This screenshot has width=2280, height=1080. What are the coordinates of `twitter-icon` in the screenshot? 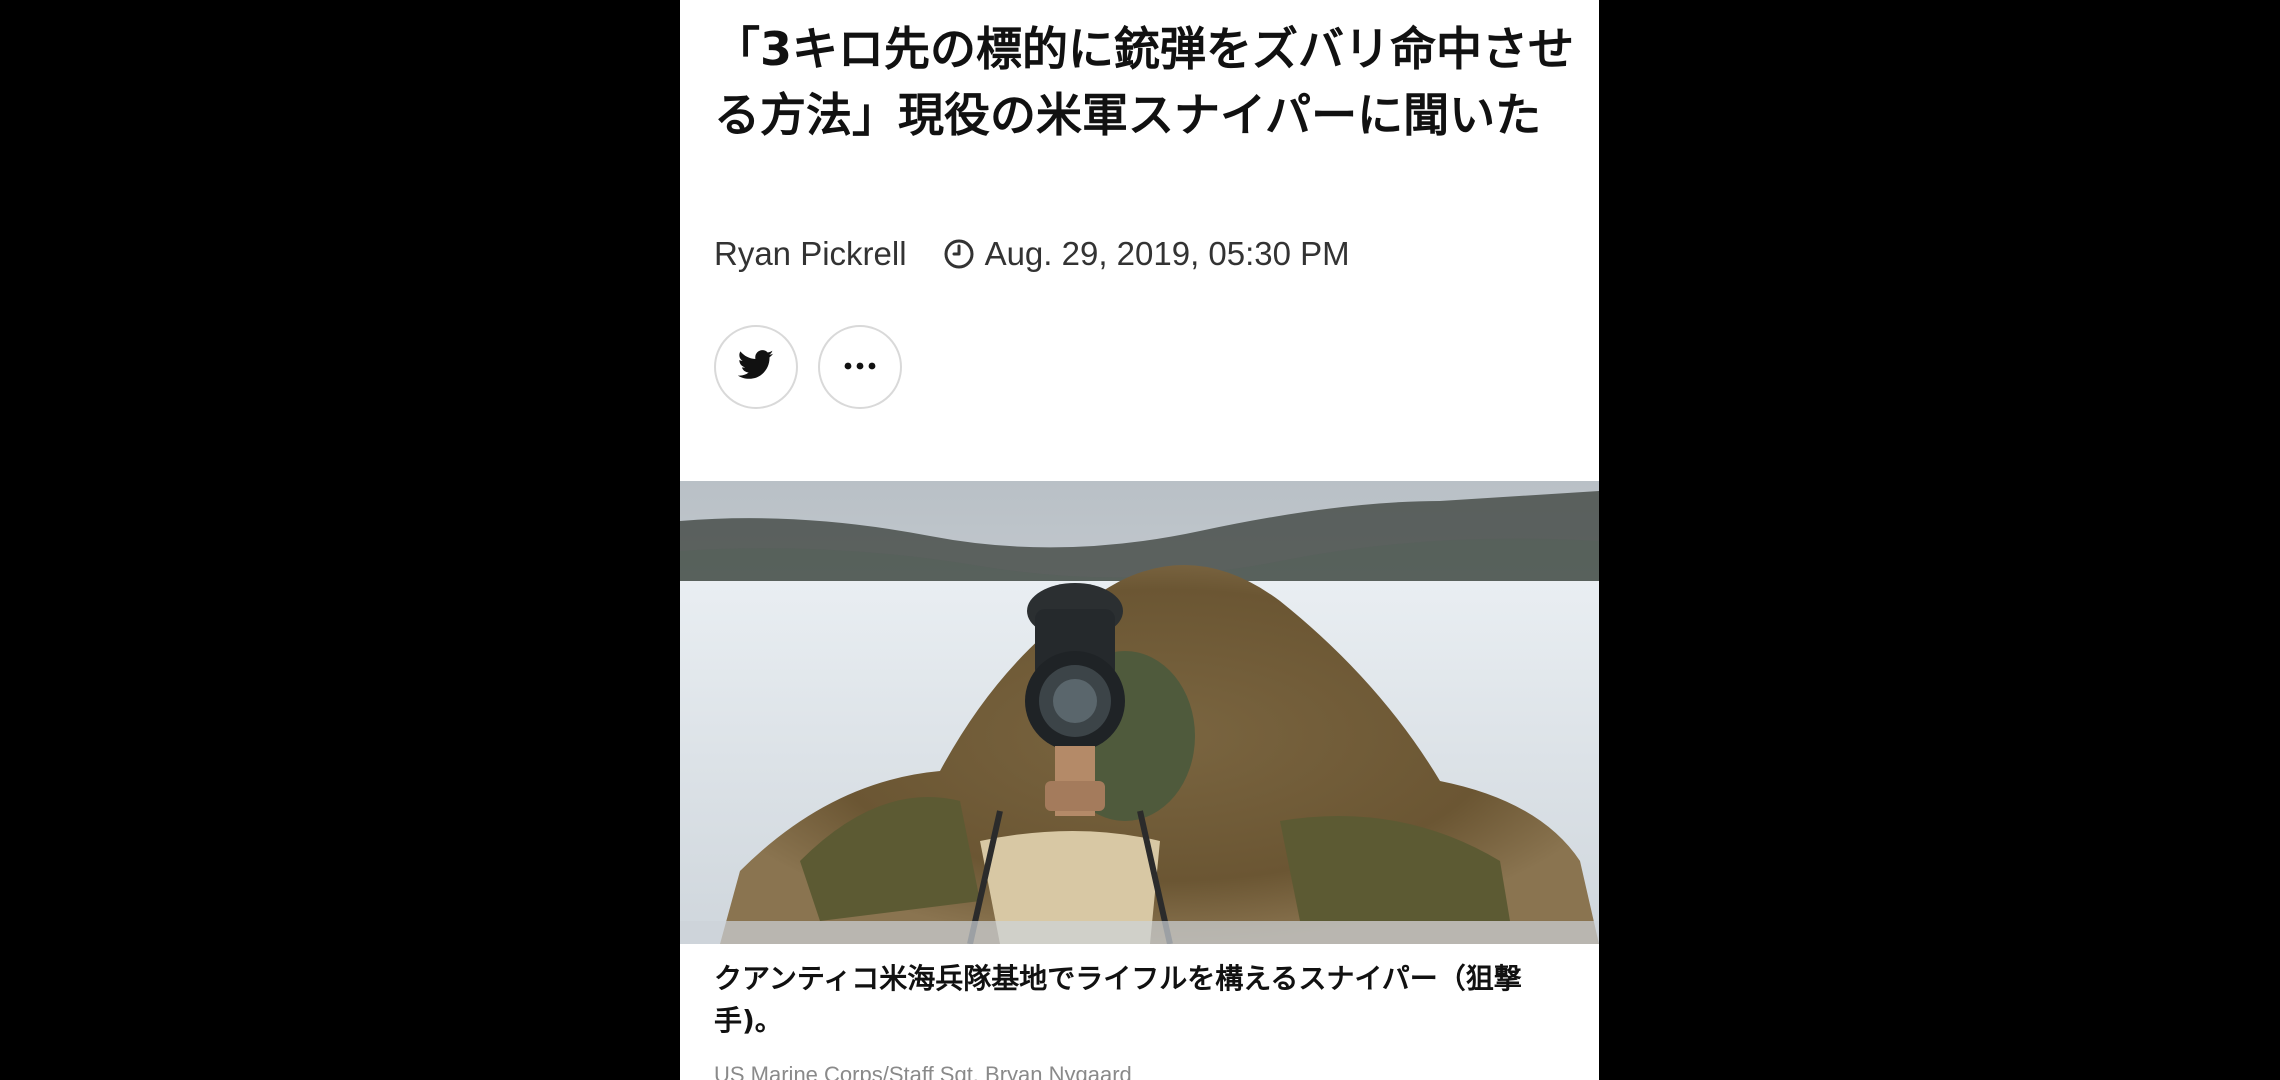 It's located at (755, 367).